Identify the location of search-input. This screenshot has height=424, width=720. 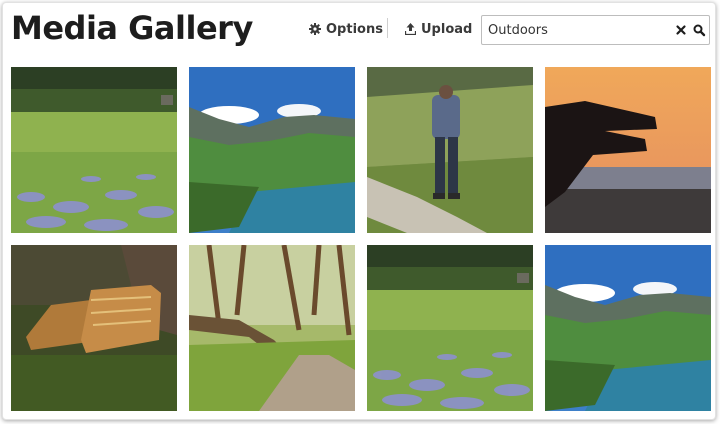
(576, 30).